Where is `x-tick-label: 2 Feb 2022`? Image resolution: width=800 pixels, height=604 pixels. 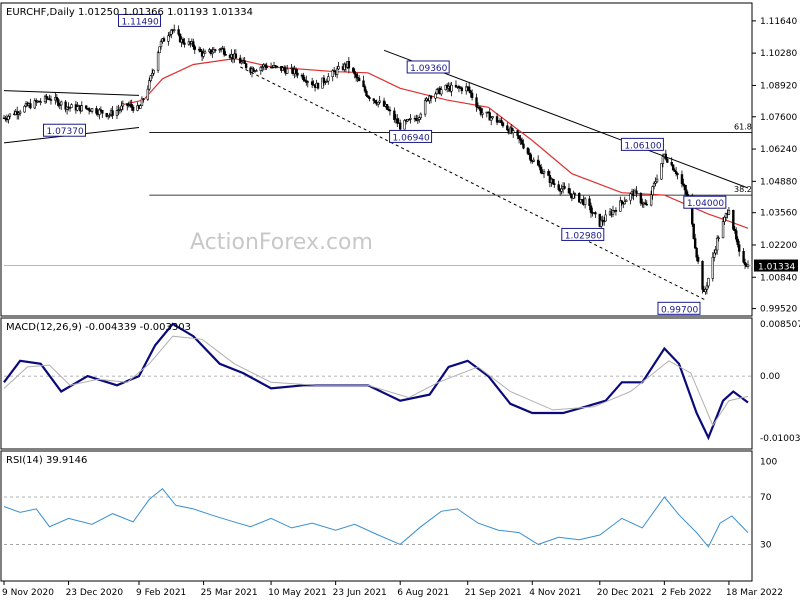
x-tick-label: 2 Feb 2022 is located at coordinates (686, 593).